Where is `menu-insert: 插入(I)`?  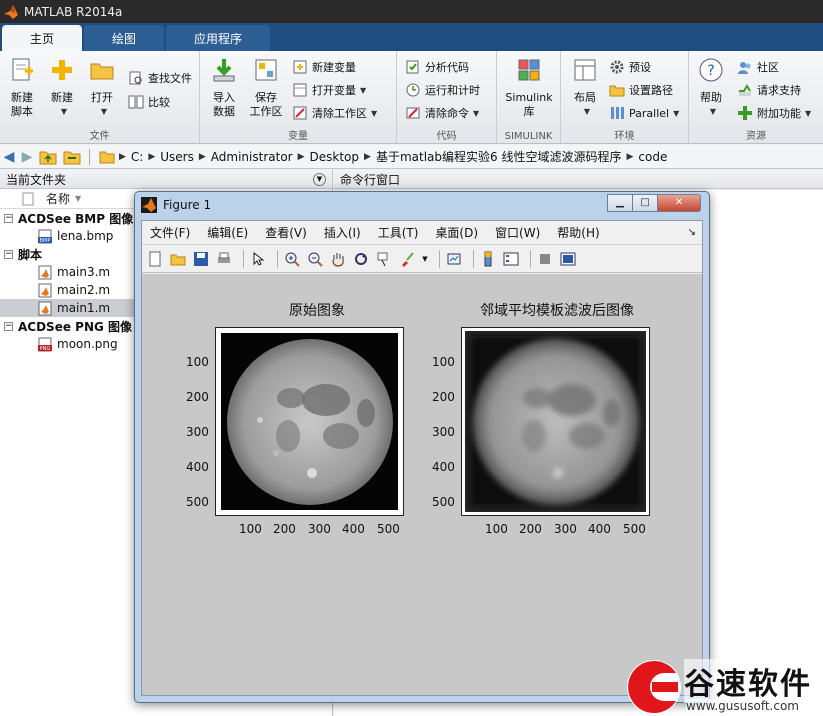 menu-insert: 插入(I) is located at coordinates (342, 232).